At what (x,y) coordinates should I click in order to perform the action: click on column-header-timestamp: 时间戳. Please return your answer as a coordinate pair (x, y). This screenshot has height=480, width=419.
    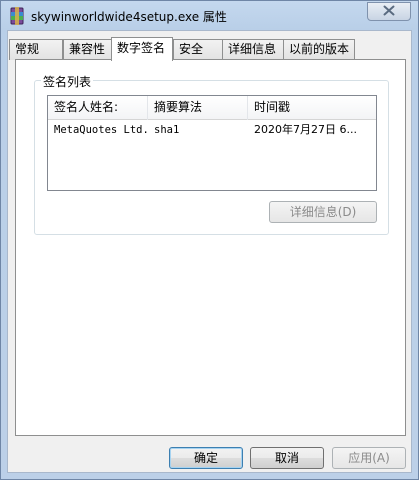
    Looking at the image, I should click on (312, 108).